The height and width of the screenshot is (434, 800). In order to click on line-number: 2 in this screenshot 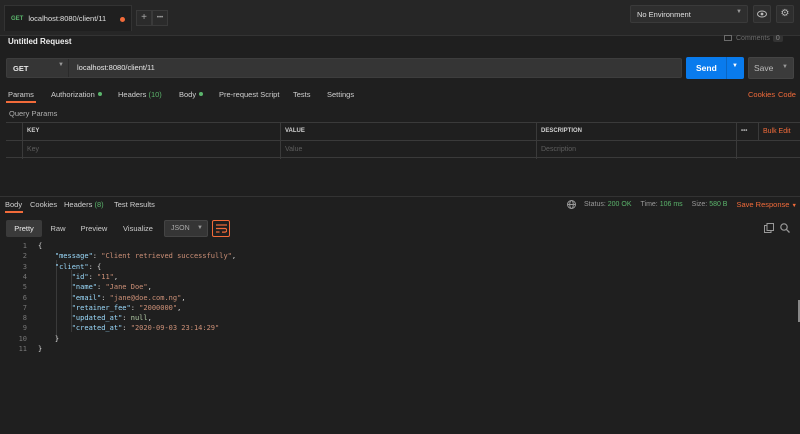, I will do `click(24, 256)`.